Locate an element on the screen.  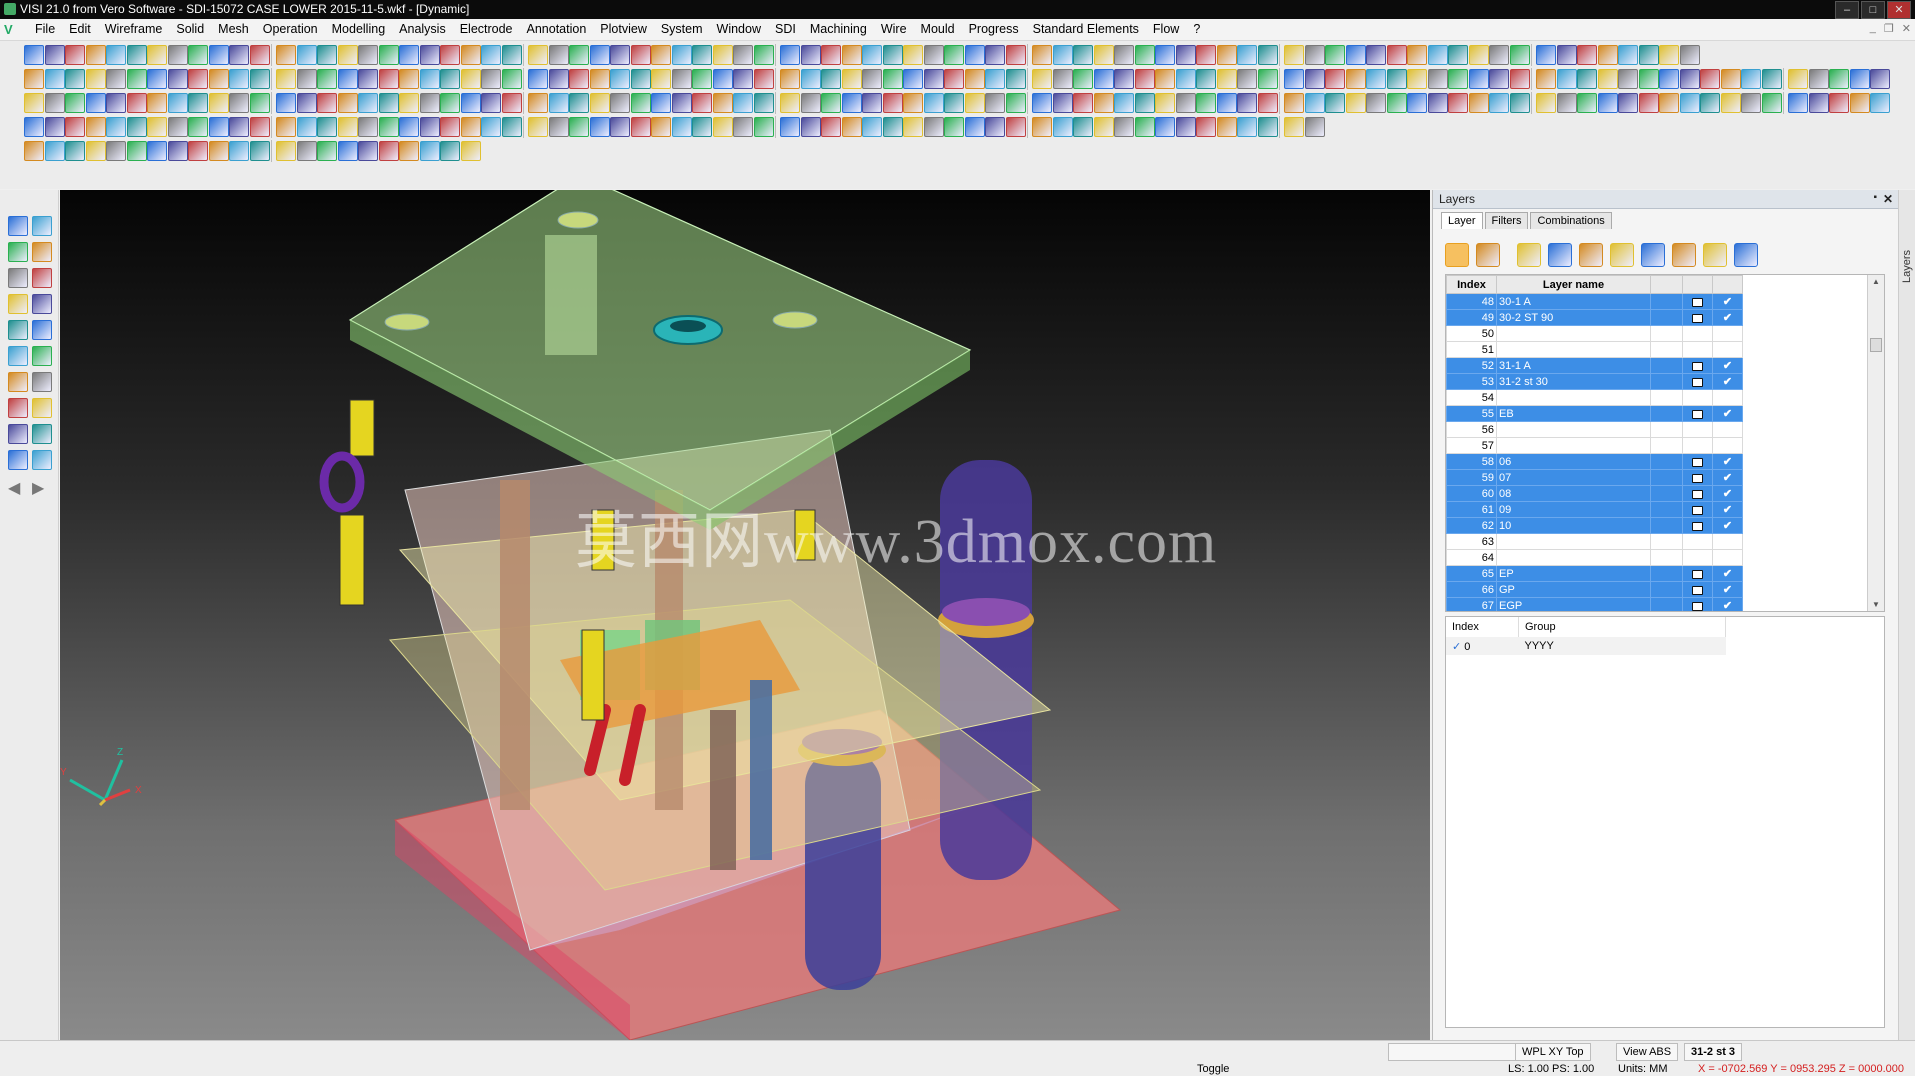
menu-item-analysis: Analysis is located at coordinates (422, 29).